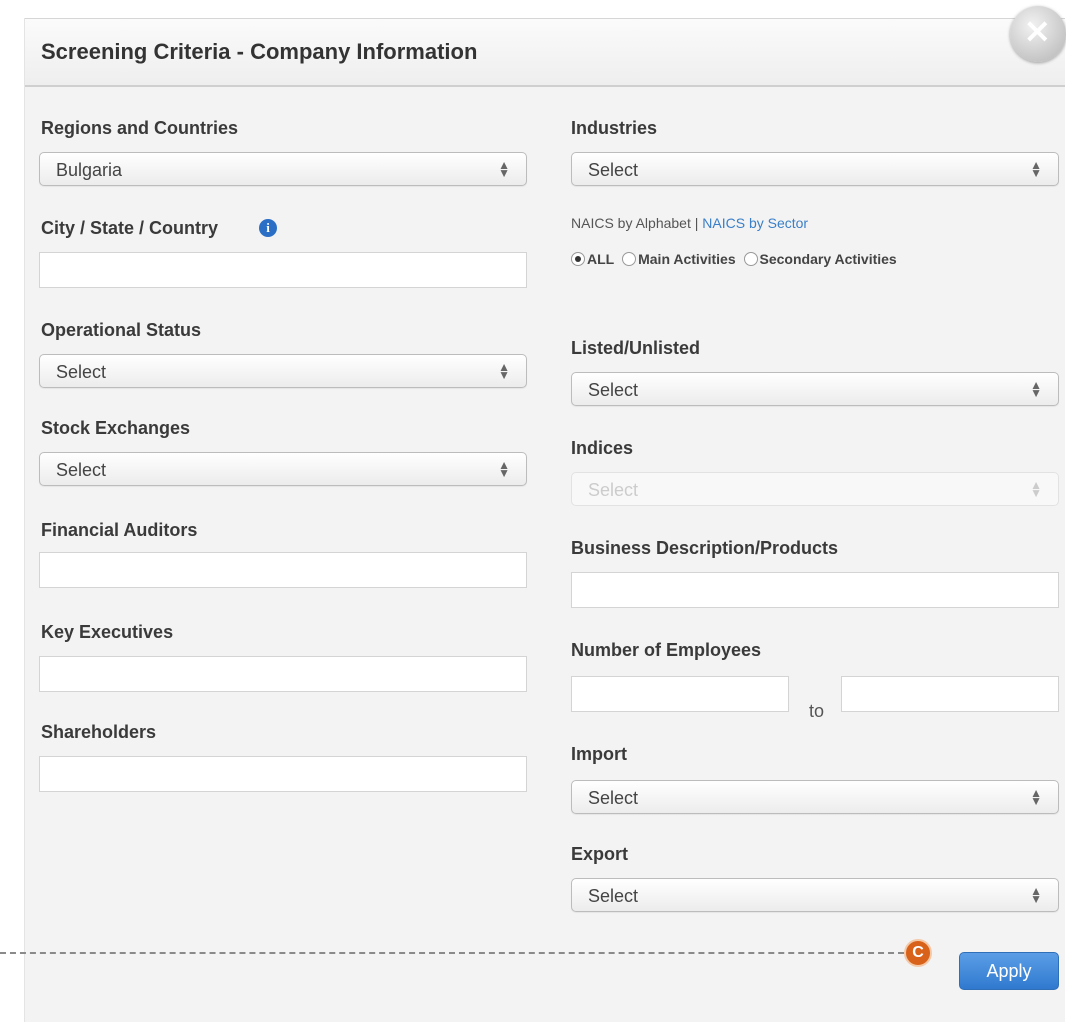  What do you see at coordinates (750, 259) in the screenshot?
I see `radio-secondary-activities` at bounding box center [750, 259].